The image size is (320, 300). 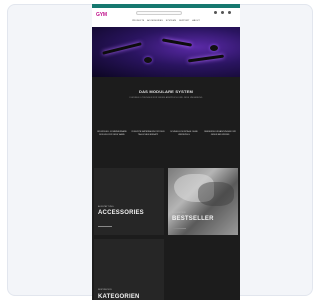 I want to click on search-input, so click(x=159, y=13).